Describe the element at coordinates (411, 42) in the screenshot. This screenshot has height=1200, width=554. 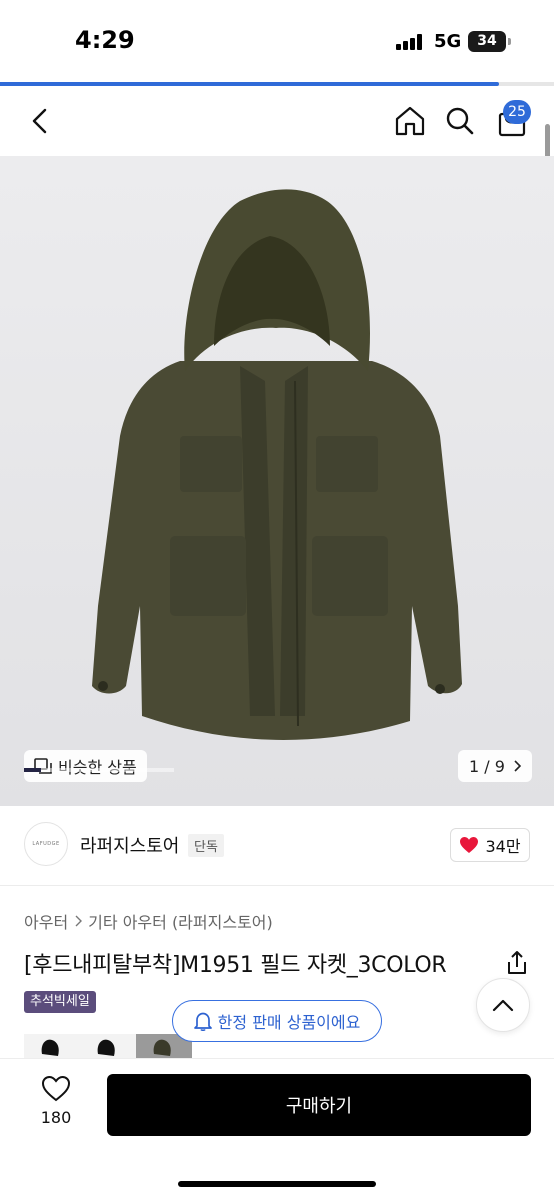
I see `signal-icon` at that location.